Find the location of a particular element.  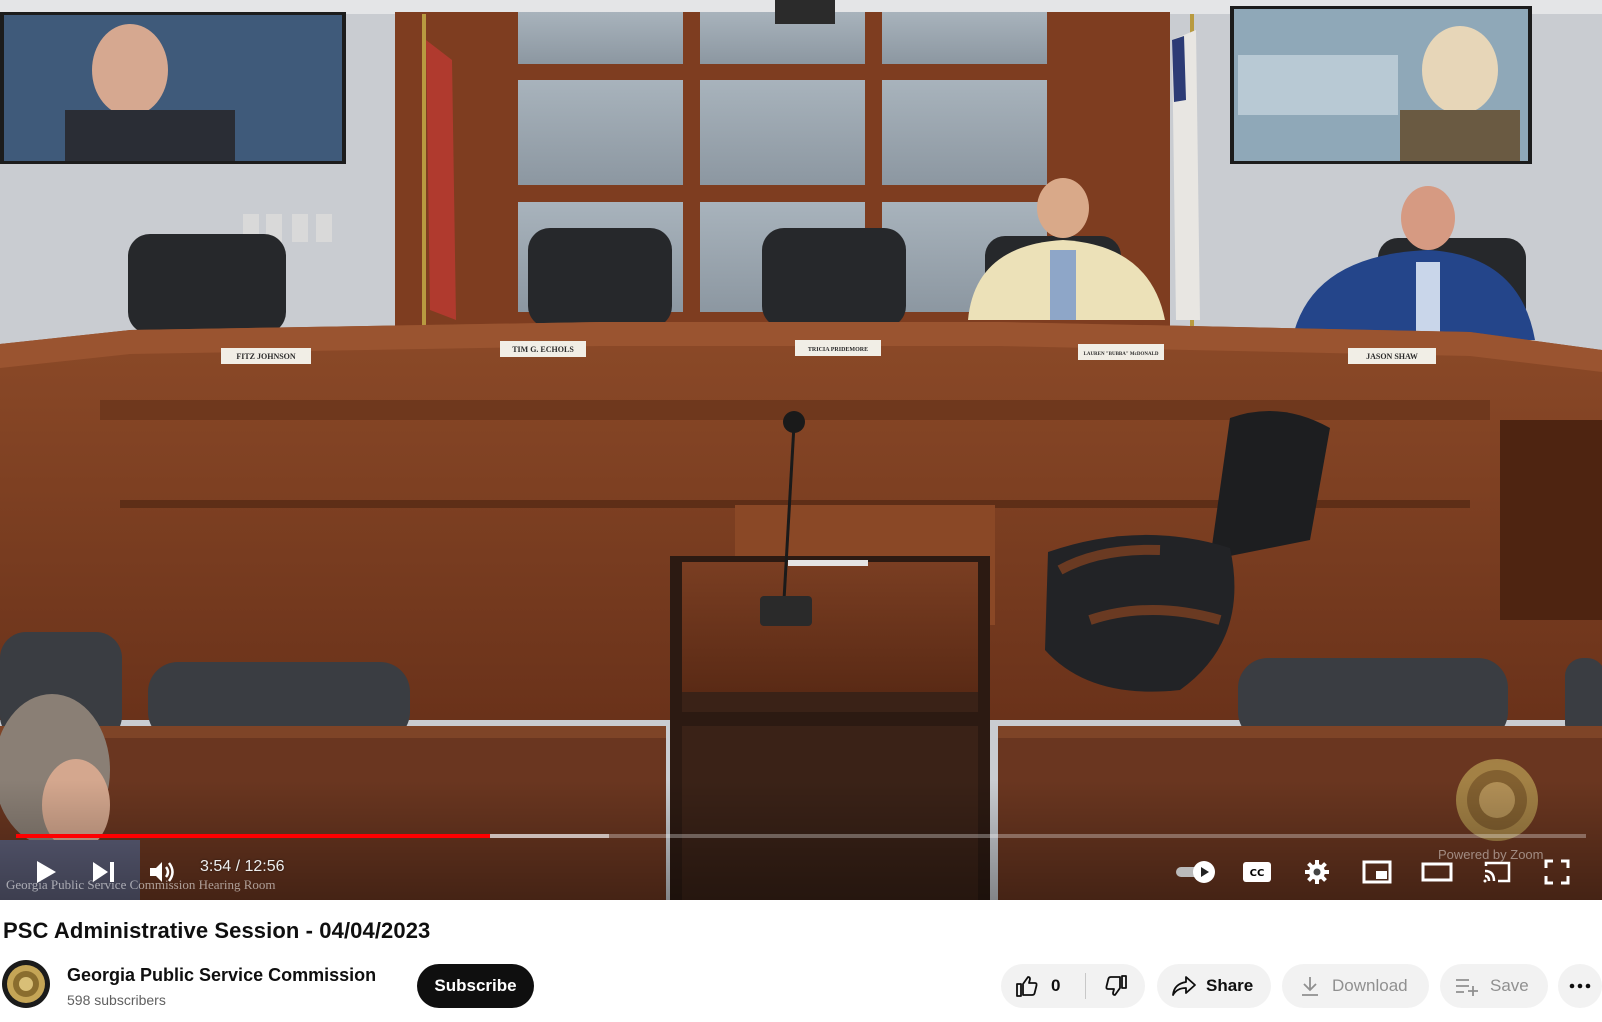

next-icon is located at coordinates (103, 872).